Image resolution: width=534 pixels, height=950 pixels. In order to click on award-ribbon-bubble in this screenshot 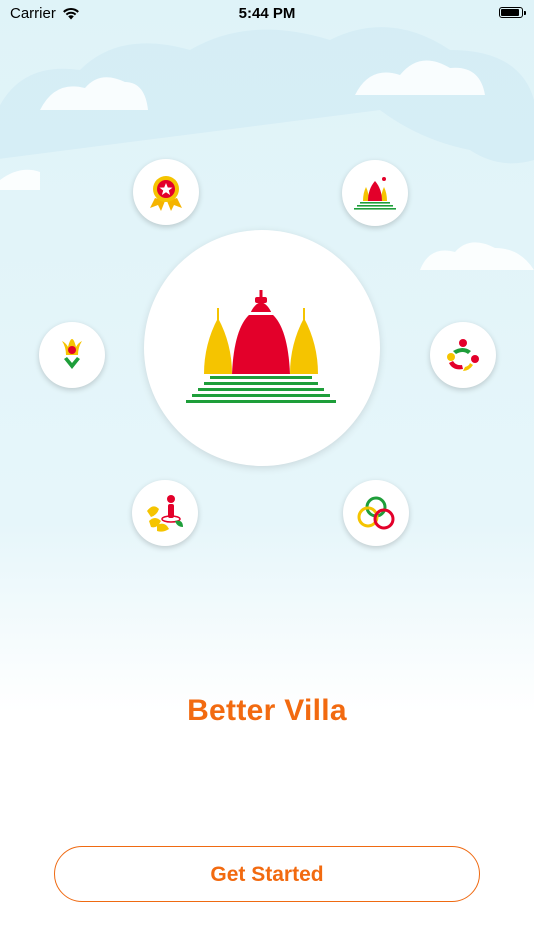, I will do `click(166, 192)`.